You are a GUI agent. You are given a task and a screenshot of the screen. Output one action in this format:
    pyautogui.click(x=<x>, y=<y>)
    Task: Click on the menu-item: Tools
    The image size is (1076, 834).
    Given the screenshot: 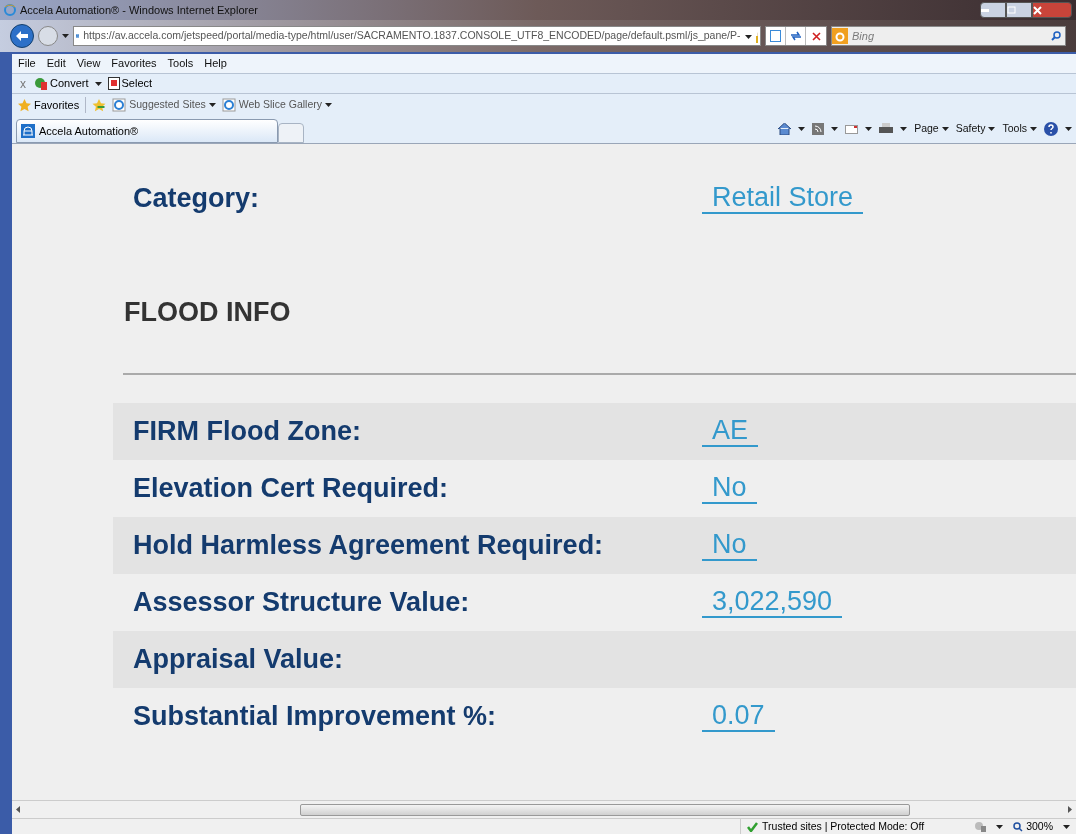 What is the action you would take?
    pyautogui.click(x=180, y=63)
    